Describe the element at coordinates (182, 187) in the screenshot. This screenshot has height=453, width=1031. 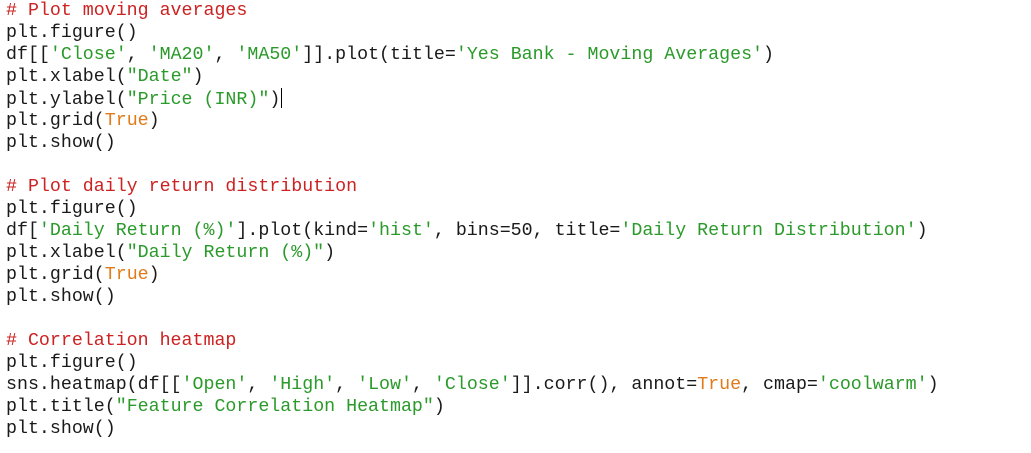
I see `code-comment: # Plot daily return distribution` at that location.